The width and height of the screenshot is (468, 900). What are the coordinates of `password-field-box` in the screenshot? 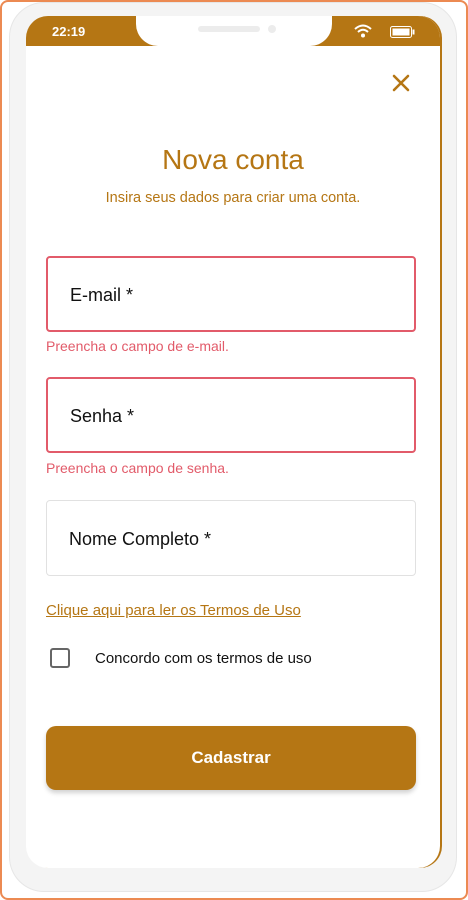 It's located at (231, 415).